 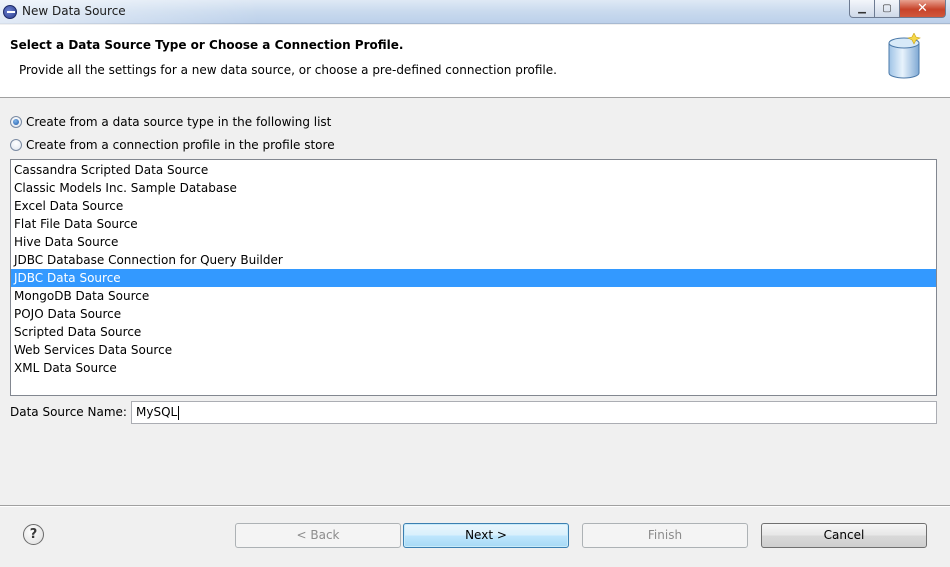 I want to click on data-source-name-label: Data Source Name:, so click(x=68, y=412).